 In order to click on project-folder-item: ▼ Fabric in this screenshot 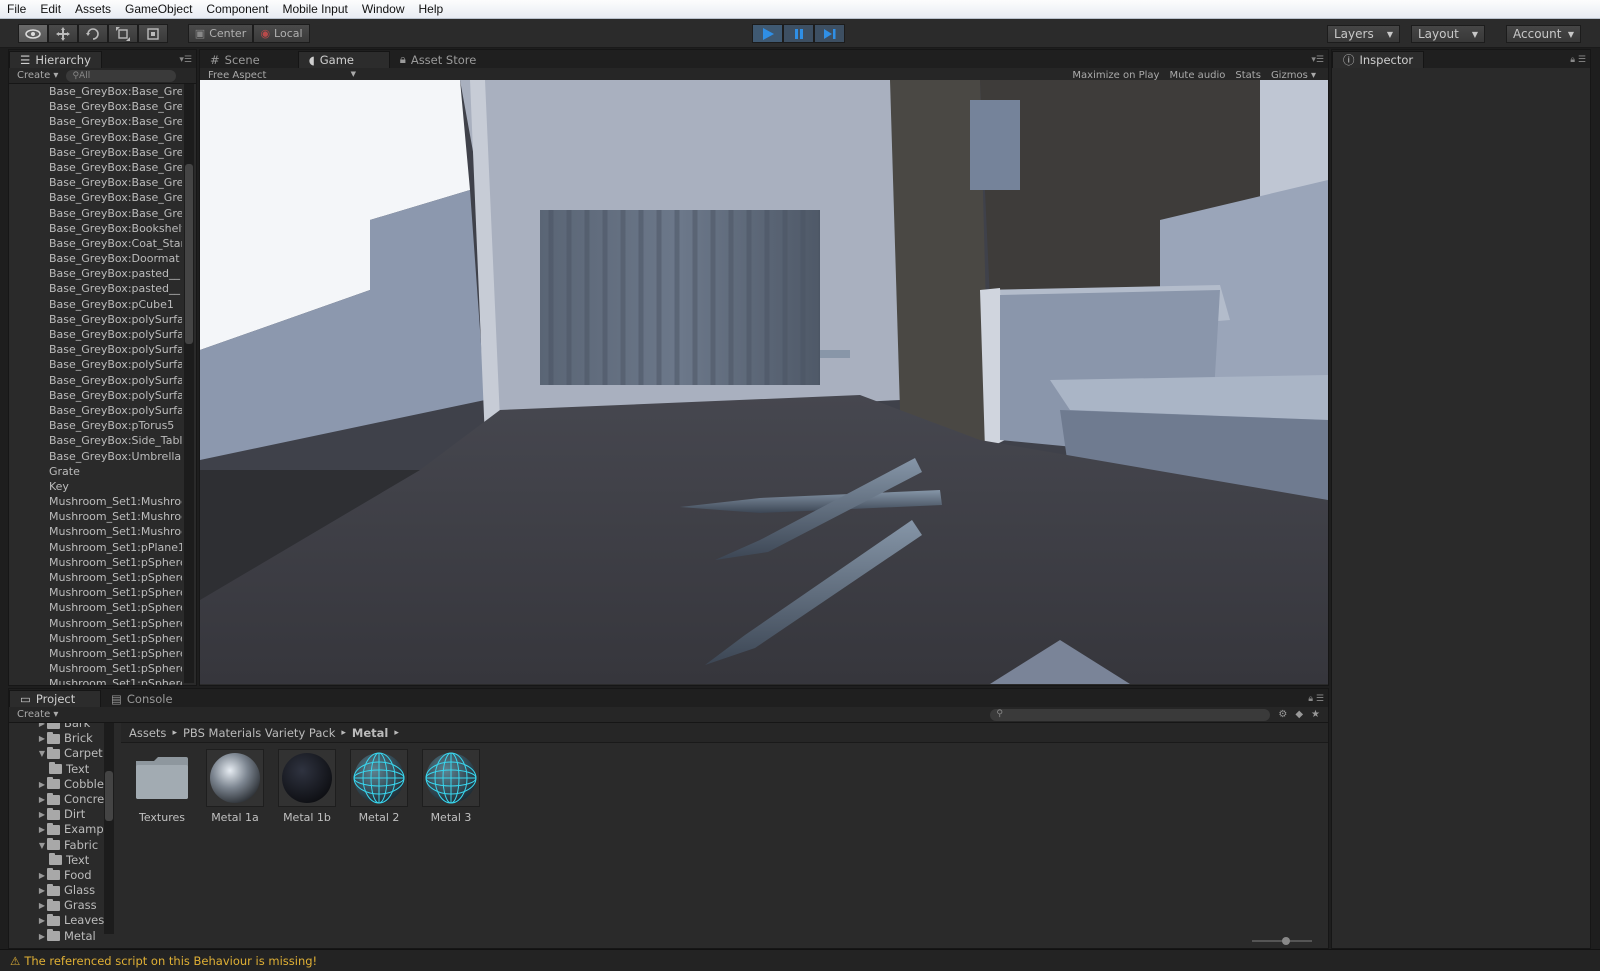, I will do `click(58, 845)`.